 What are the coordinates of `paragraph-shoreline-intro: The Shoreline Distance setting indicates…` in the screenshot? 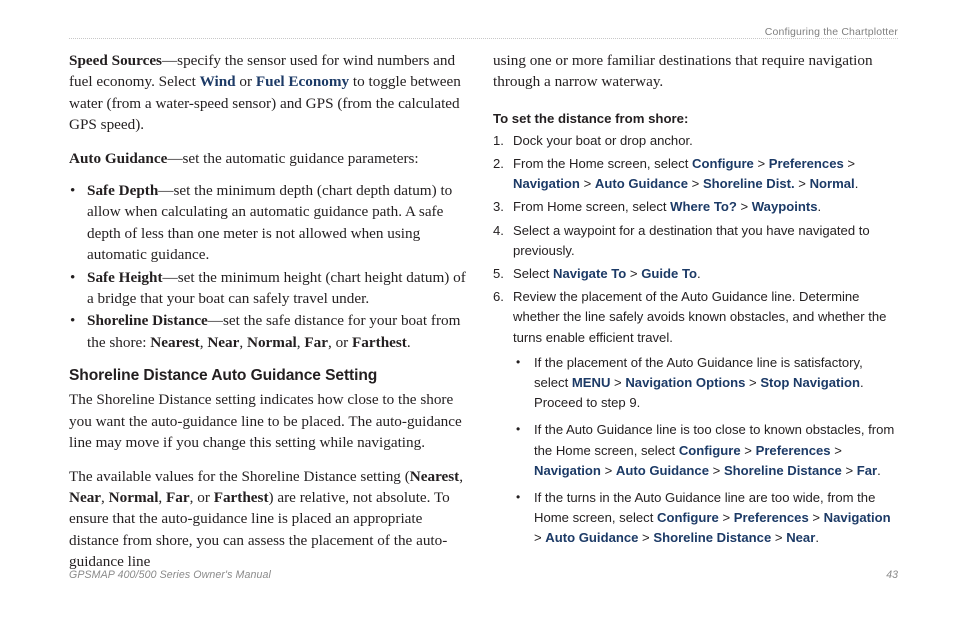 It's located at (265, 421).